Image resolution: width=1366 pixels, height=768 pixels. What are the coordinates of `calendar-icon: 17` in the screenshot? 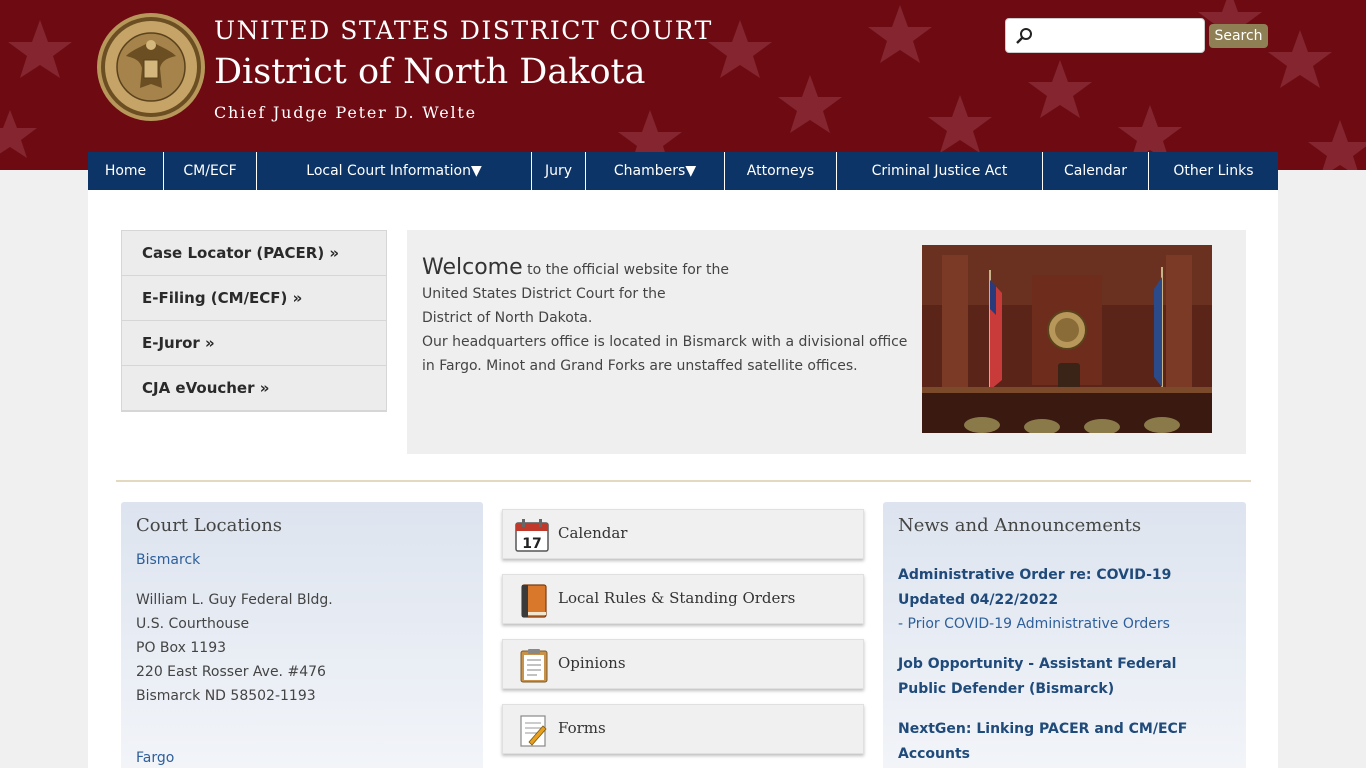 It's located at (532, 535).